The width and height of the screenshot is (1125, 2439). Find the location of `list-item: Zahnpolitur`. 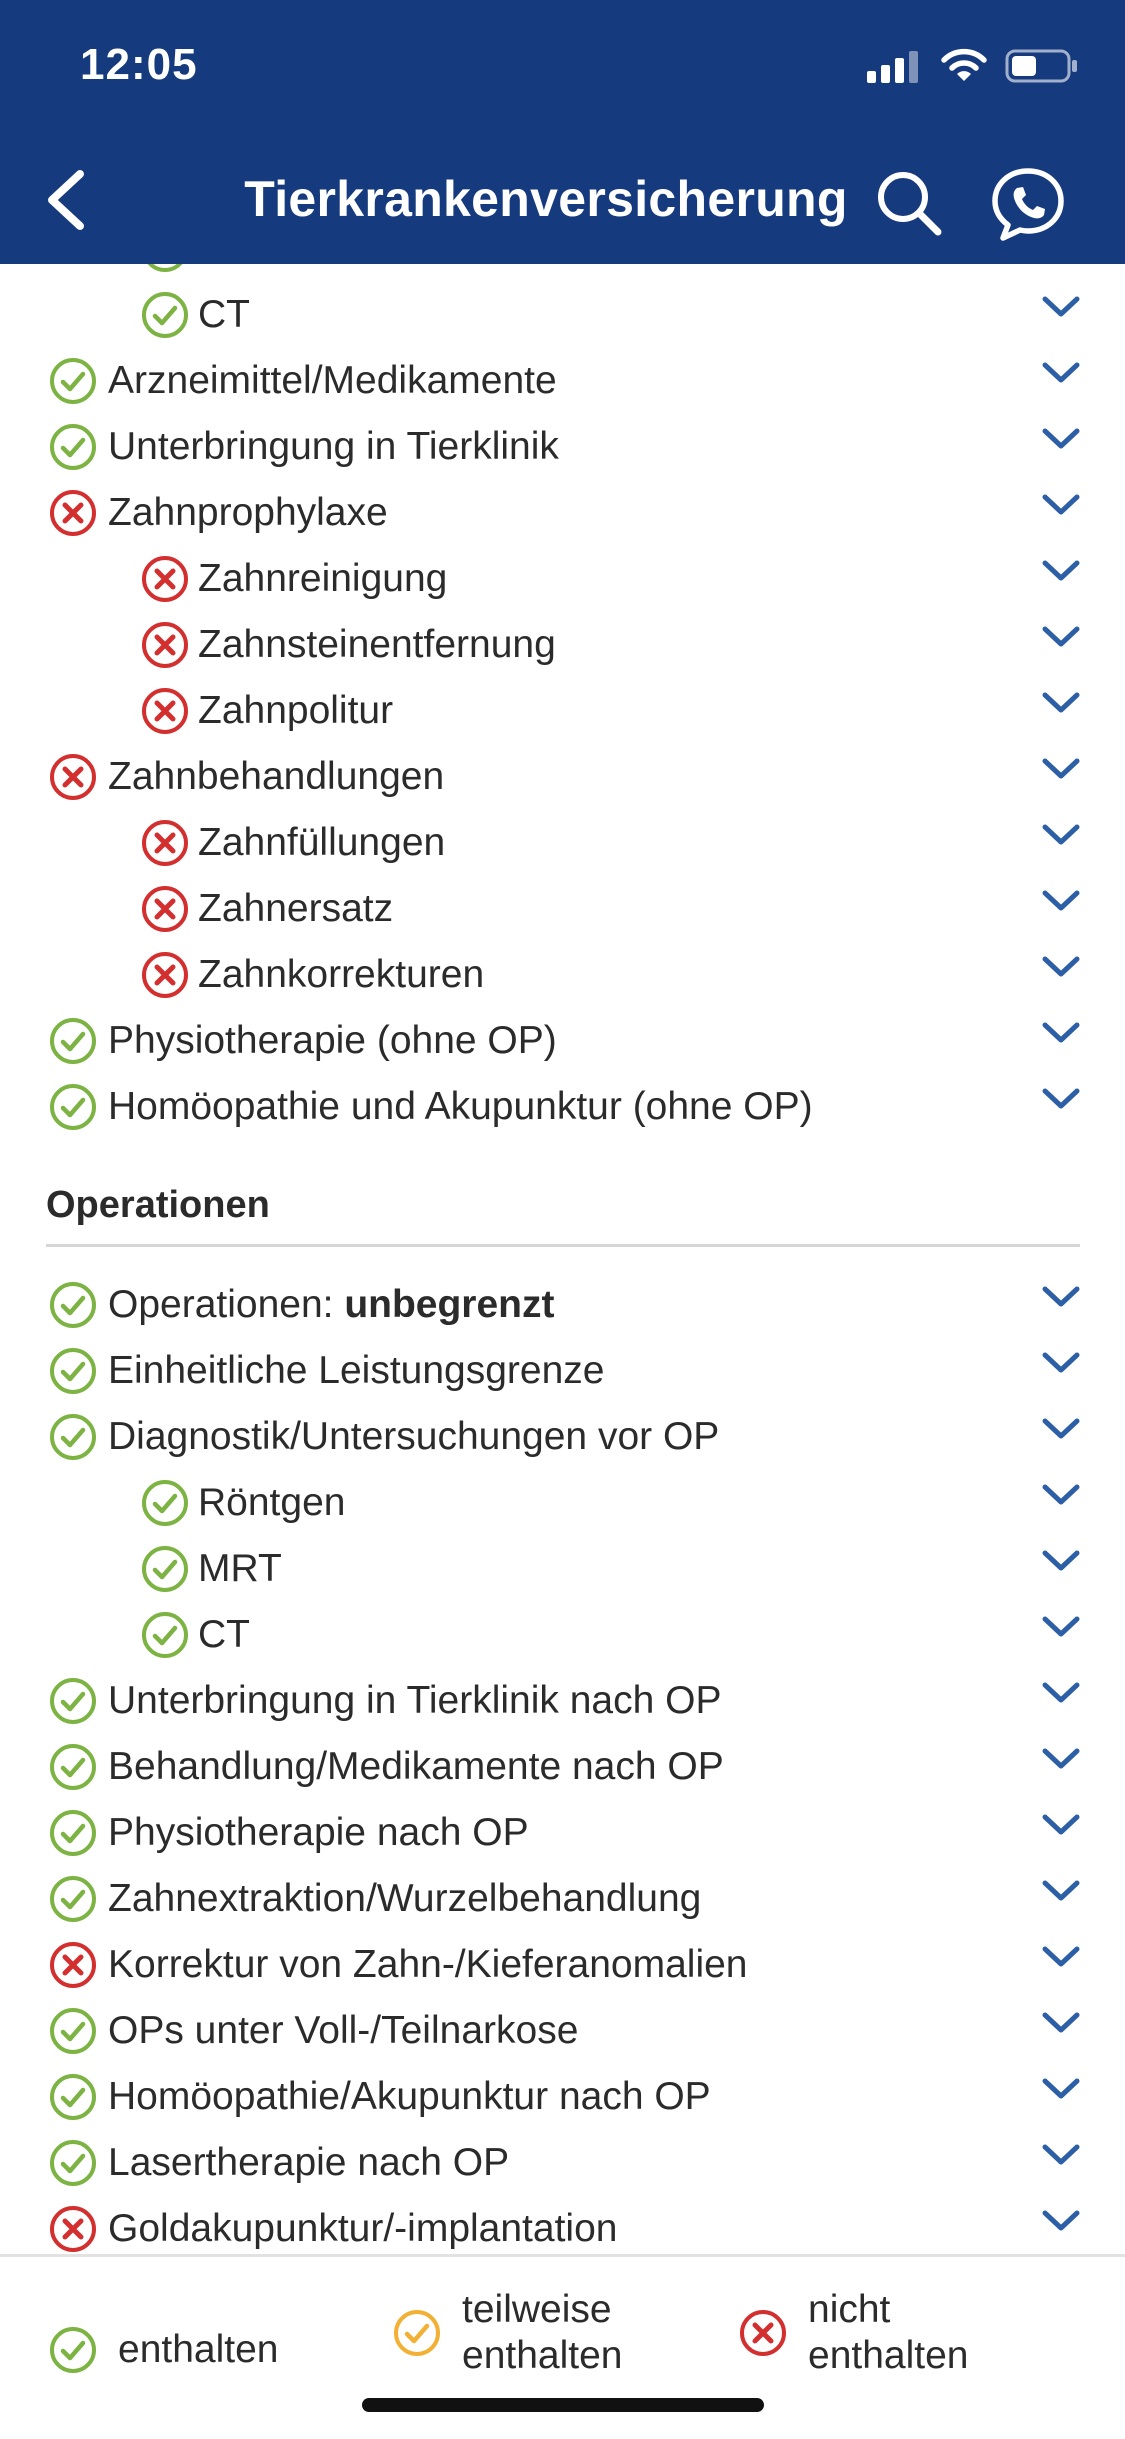

list-item: Zahnpolitur is located at coordinates (562, 711).